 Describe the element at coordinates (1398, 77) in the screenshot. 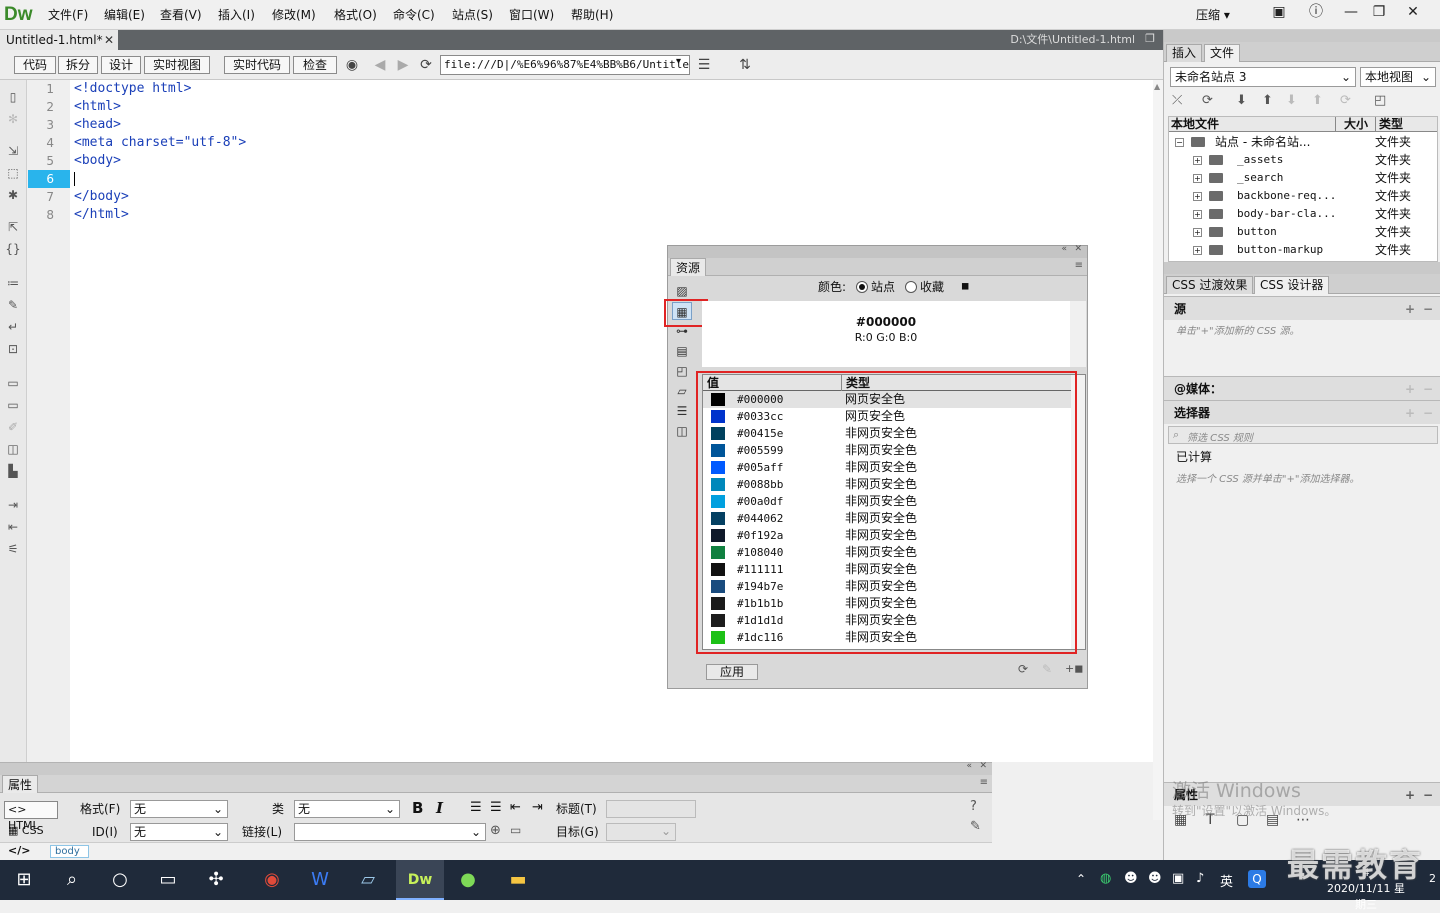

I see `view-select: 本地视图 ⌄` at that location.